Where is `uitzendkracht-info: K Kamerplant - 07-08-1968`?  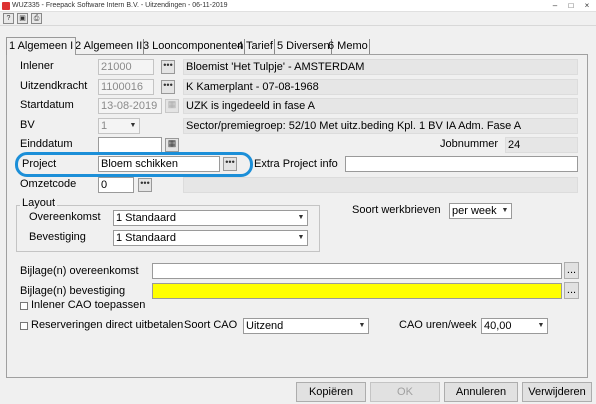 uitzendkracht-info: K Kamerplant - 07-08-1968 is located at coordinates (380, 87).